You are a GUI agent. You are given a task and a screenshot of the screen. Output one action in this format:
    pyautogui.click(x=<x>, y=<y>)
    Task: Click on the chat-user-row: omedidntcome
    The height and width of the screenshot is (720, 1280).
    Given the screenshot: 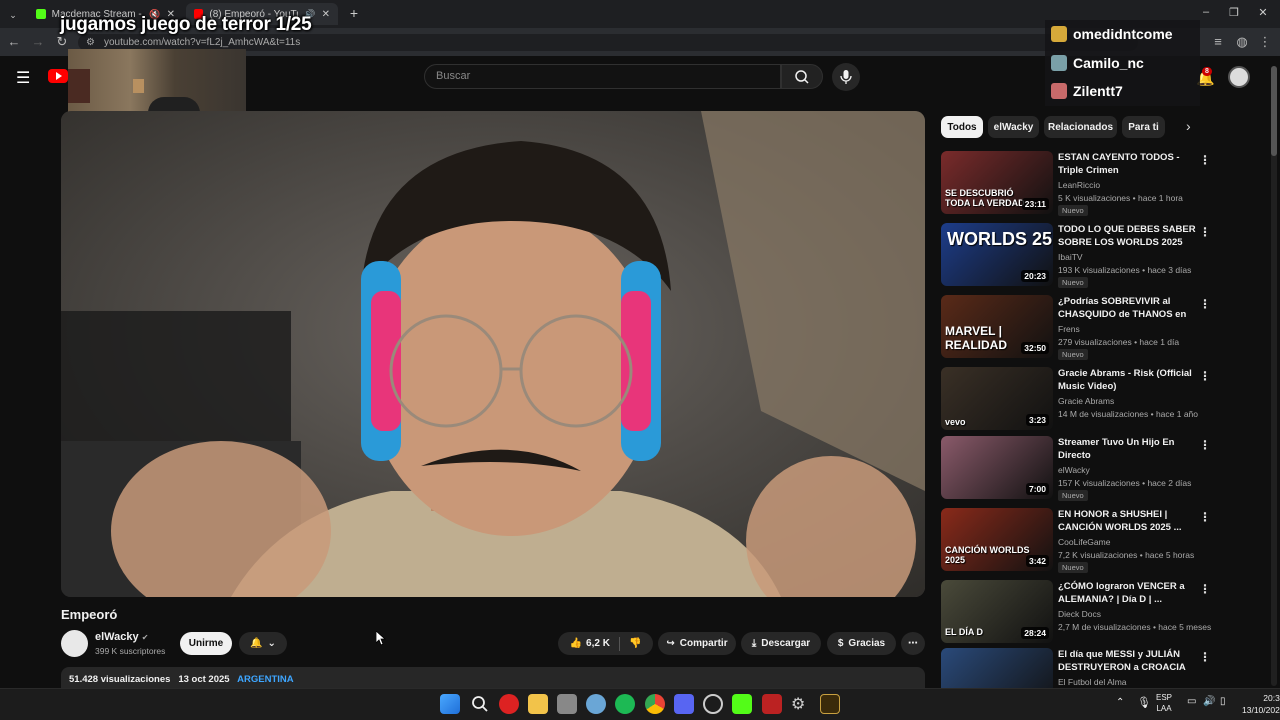 What is the action you would take?
    pyautogui.click(x=1112, y=34)
    